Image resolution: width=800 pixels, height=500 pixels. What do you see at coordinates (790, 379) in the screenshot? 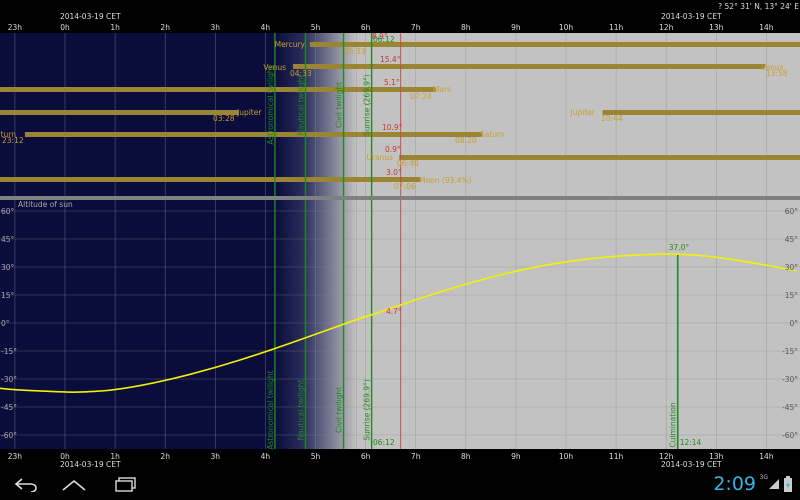
I see `y-tick-right: -30°` at bounding box center [790, 379].